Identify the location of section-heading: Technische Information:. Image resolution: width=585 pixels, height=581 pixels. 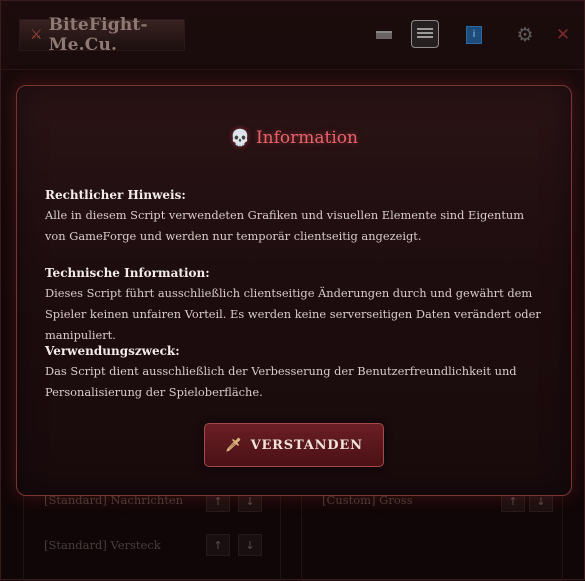
(127, 273).